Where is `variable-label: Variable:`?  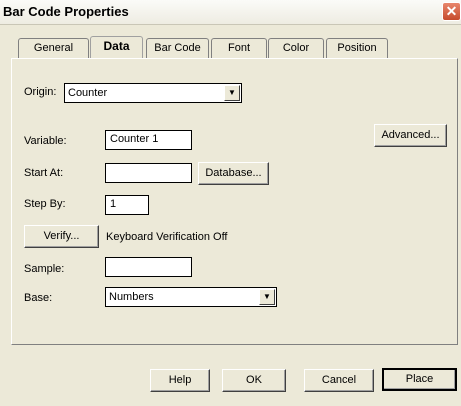 variable-label: Variable: is located at coordinates (45, 141).